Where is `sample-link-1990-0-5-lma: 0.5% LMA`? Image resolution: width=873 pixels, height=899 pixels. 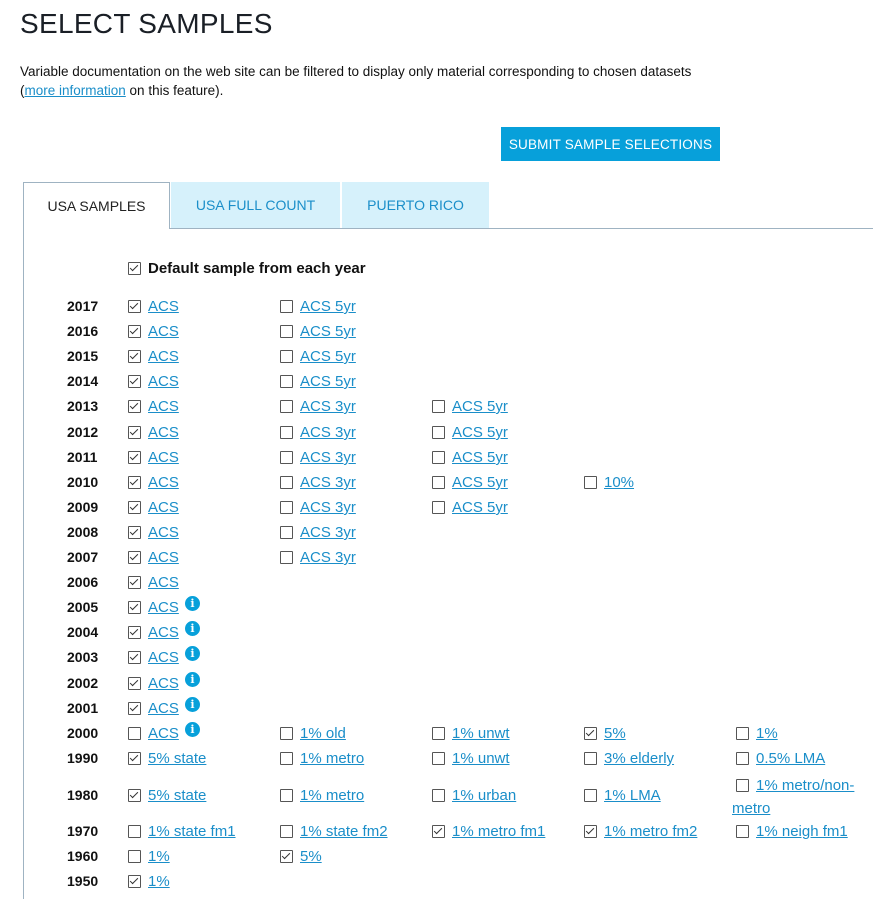
sample-link-1990-0-5-lma: 0.5% LMA is located at coordinates (790, 758).